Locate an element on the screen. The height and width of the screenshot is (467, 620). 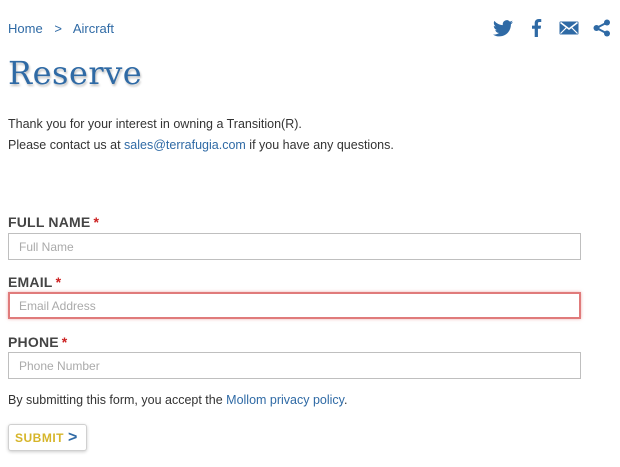
facebook-icon is located at coordinates (536, 28).